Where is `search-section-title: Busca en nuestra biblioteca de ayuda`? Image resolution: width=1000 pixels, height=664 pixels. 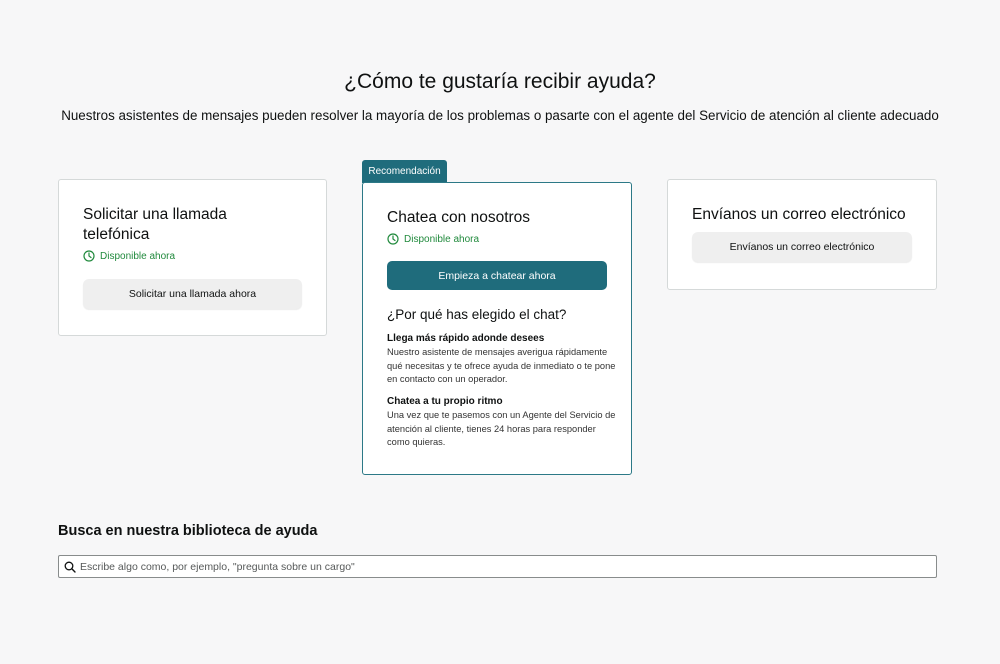
search-section-title: Busca en nuestra biblioteca de ayuda is located at coordinates (188, 531).